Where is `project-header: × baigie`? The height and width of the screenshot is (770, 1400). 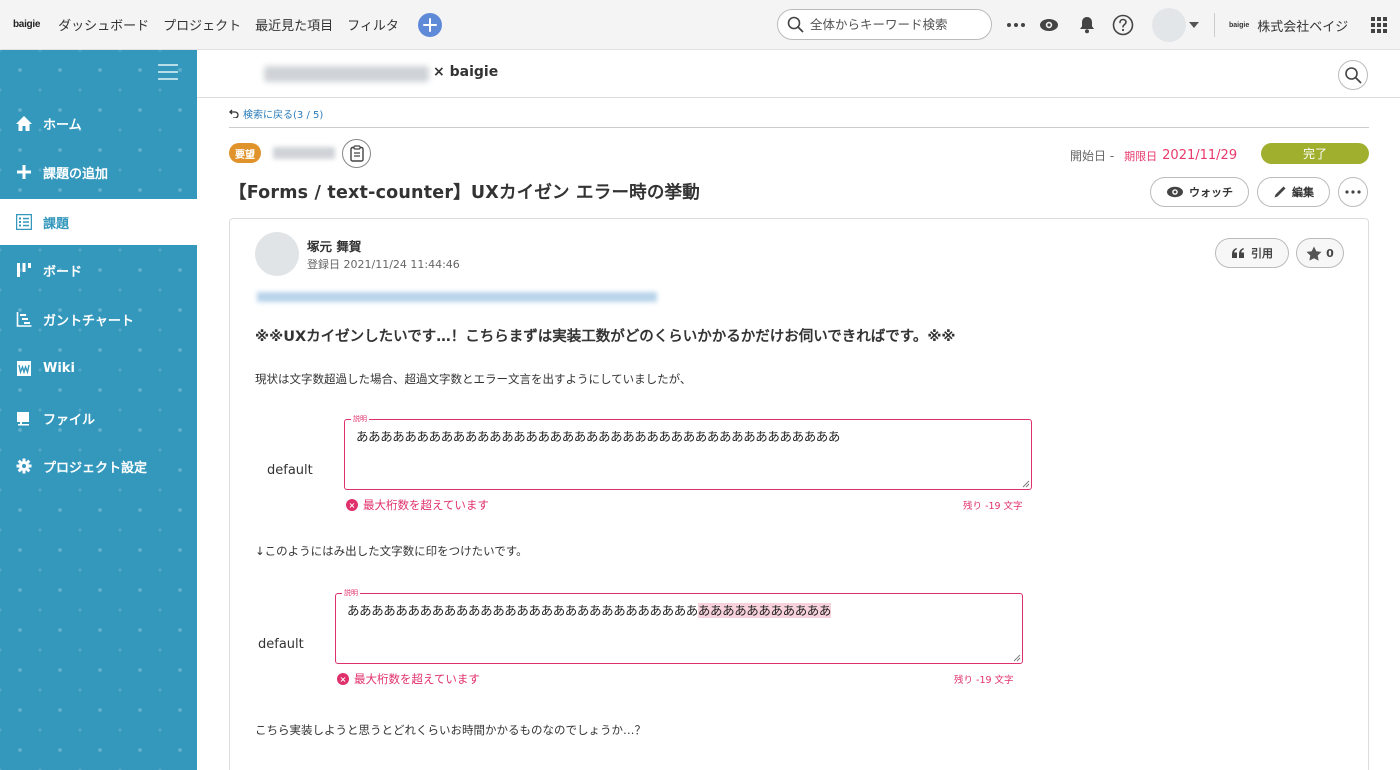
project-header: × baigie is located at coordinates (798, 74).